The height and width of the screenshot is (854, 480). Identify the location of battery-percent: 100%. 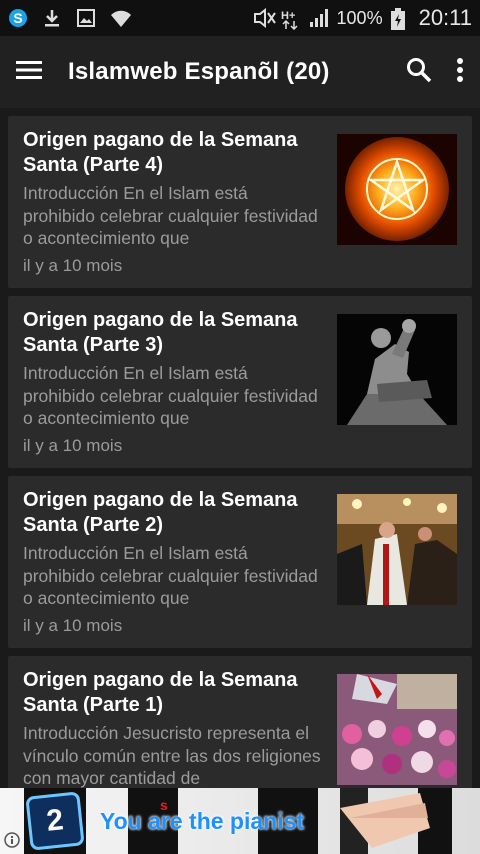
(359, 17).